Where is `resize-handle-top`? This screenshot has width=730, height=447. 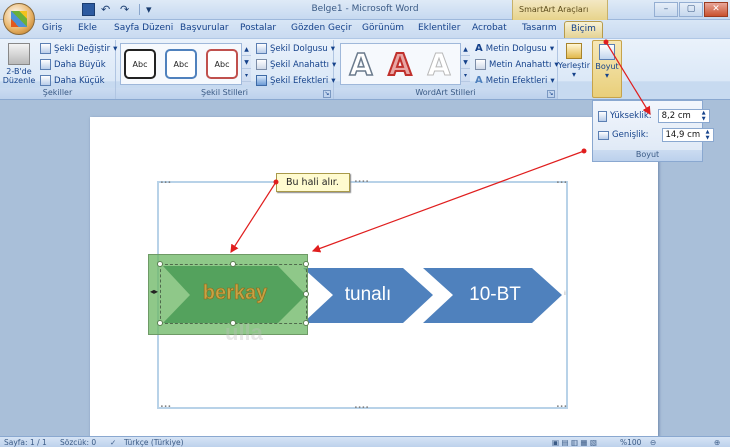
resize-handle-top is located at coordinates (233, 264).